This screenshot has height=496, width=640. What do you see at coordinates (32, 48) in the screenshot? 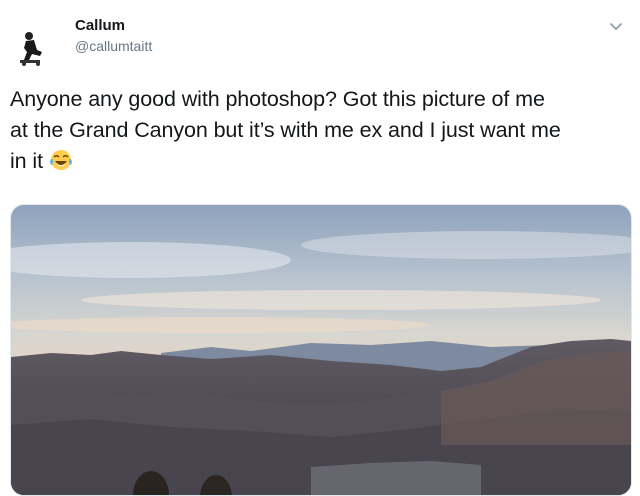
I see `avatar` at bounding box center [32, 48].